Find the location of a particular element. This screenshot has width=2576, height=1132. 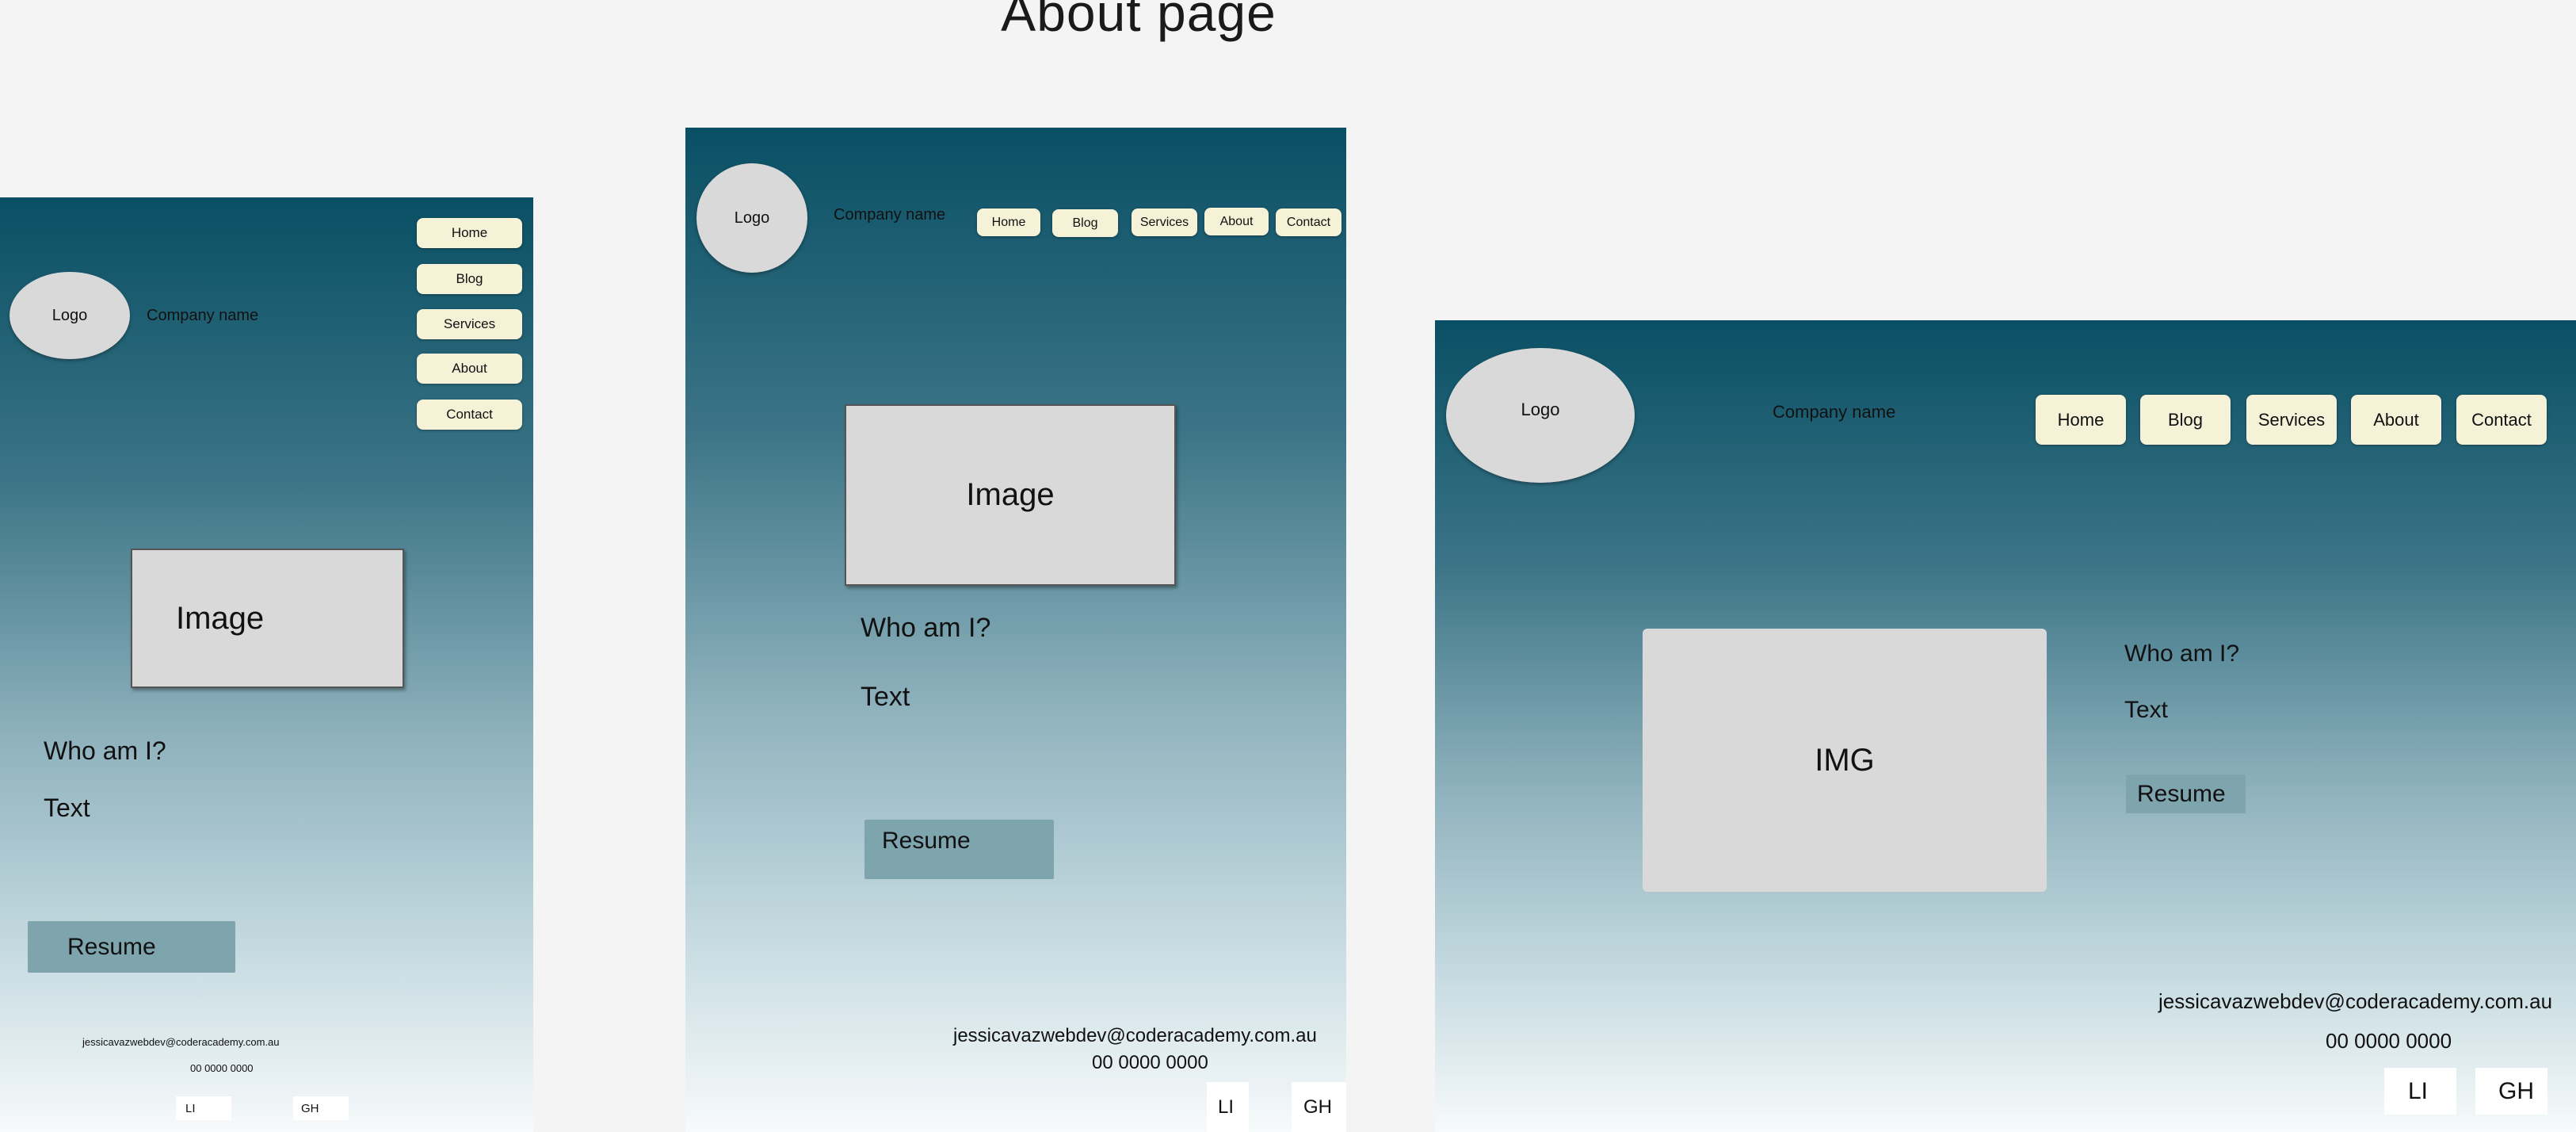

image-label: IMG is located at coordinates (1845, 760).